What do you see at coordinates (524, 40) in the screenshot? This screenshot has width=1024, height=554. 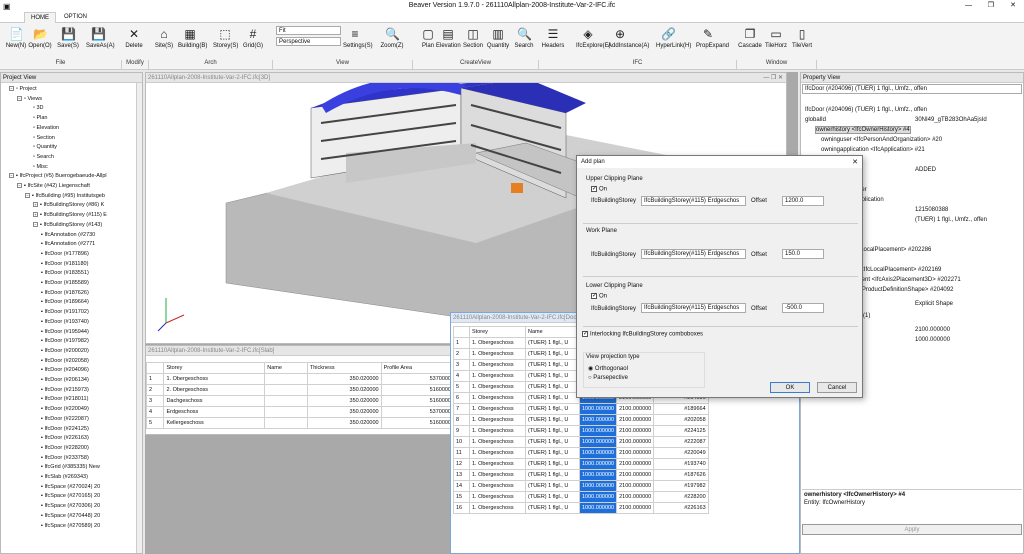 I see `ribbon-button-search: 🔍 Search` at bounding box center [524, 40].